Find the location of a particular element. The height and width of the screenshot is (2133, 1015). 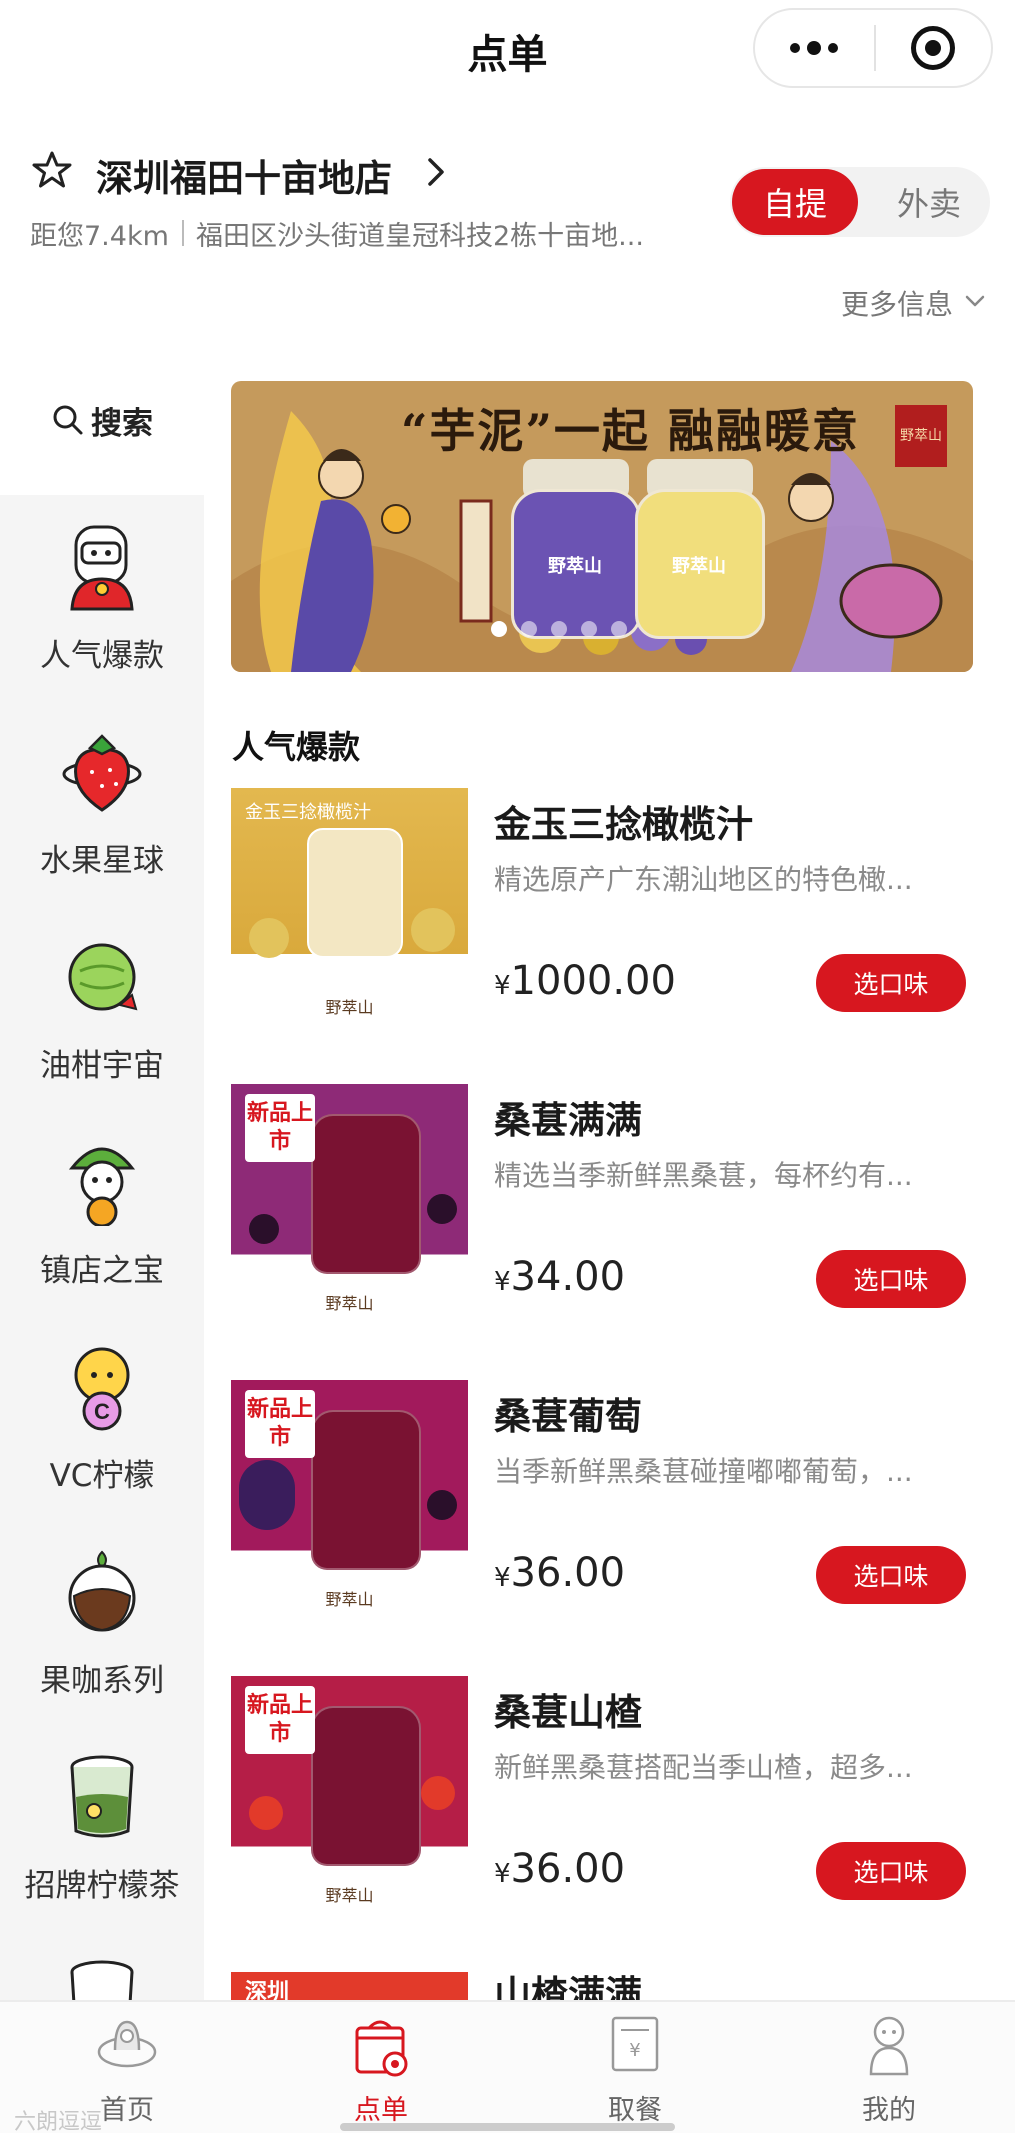

category-label: 招牌柠檬茶 is located at coordinates (102, 1886).